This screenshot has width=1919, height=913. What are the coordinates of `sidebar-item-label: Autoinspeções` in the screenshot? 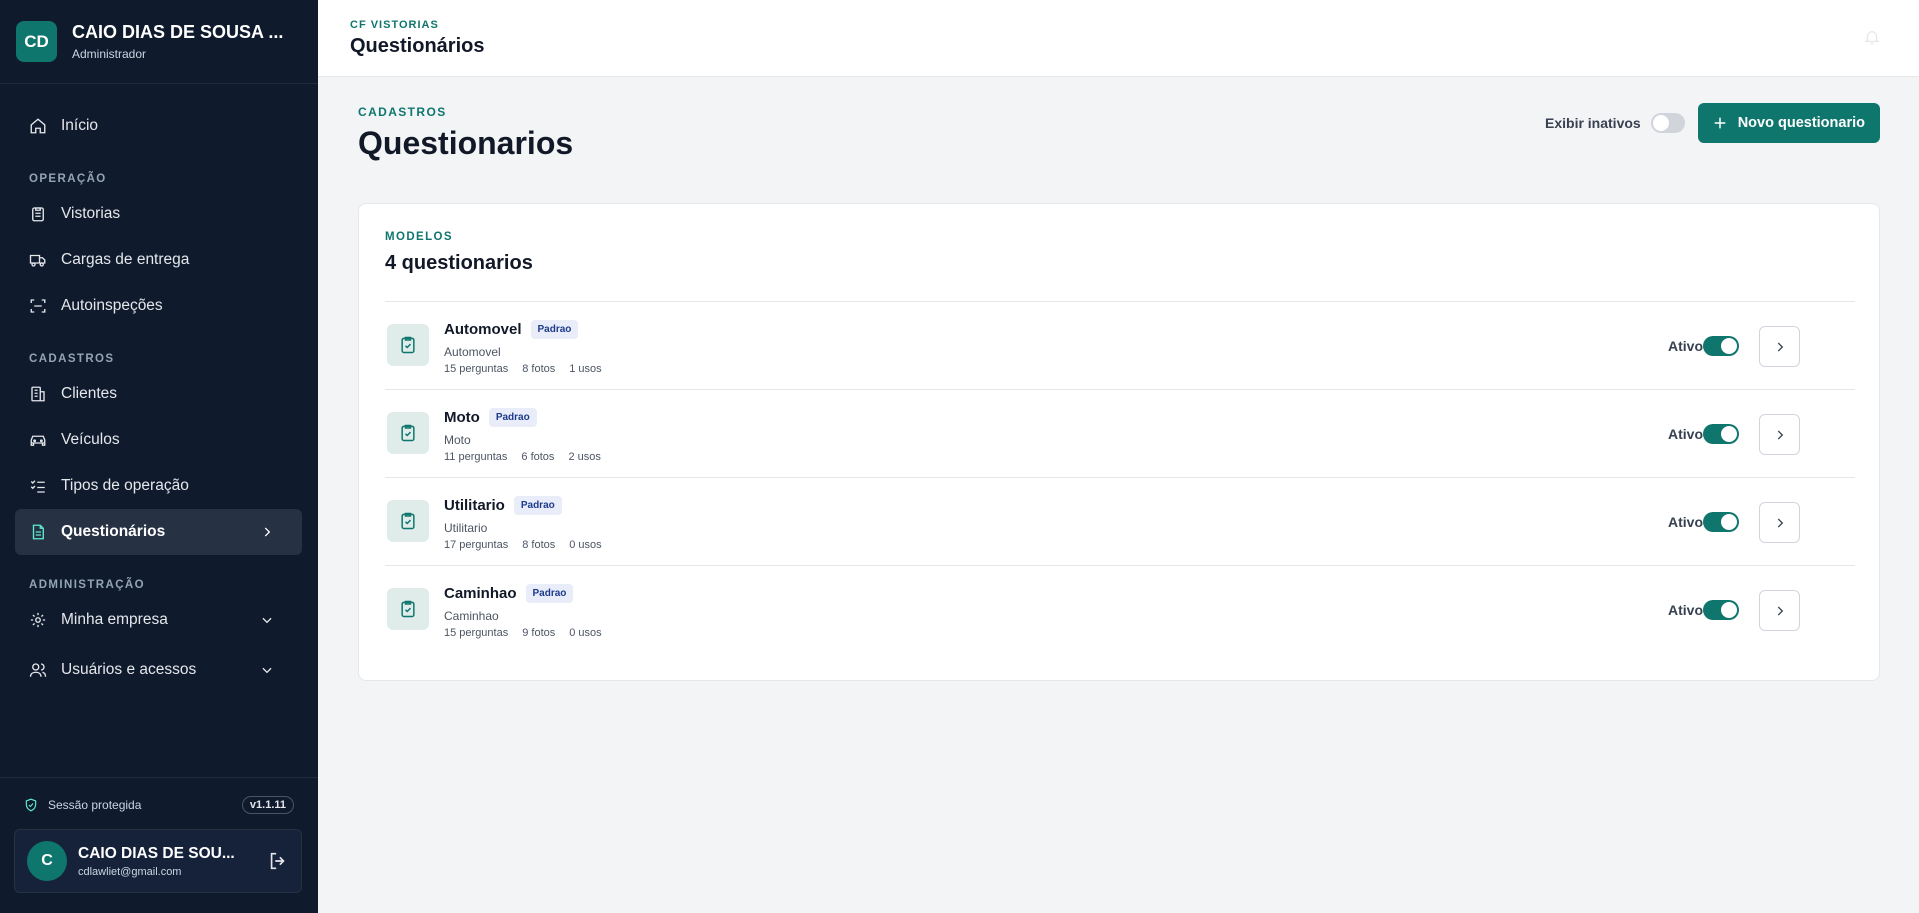 It's located at (112, 305).